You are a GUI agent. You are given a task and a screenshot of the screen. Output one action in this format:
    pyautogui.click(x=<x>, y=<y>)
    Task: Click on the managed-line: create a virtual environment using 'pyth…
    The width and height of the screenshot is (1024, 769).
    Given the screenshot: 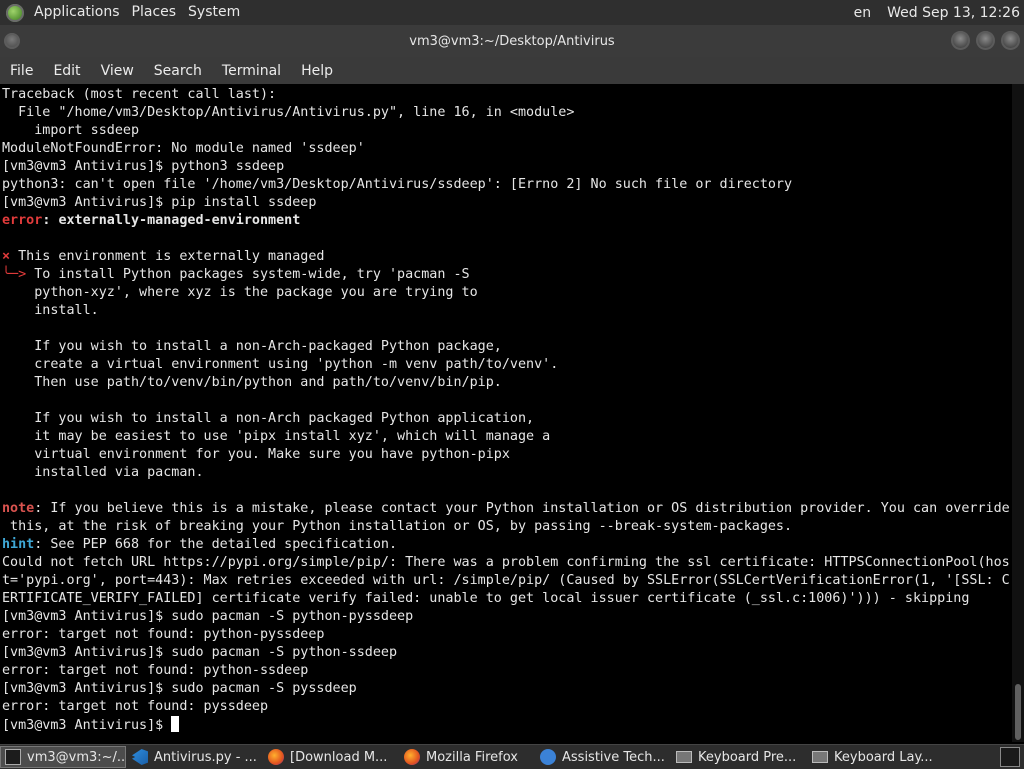 What is the action you would take?
    pyautogui.click(x=280, y=364)
    